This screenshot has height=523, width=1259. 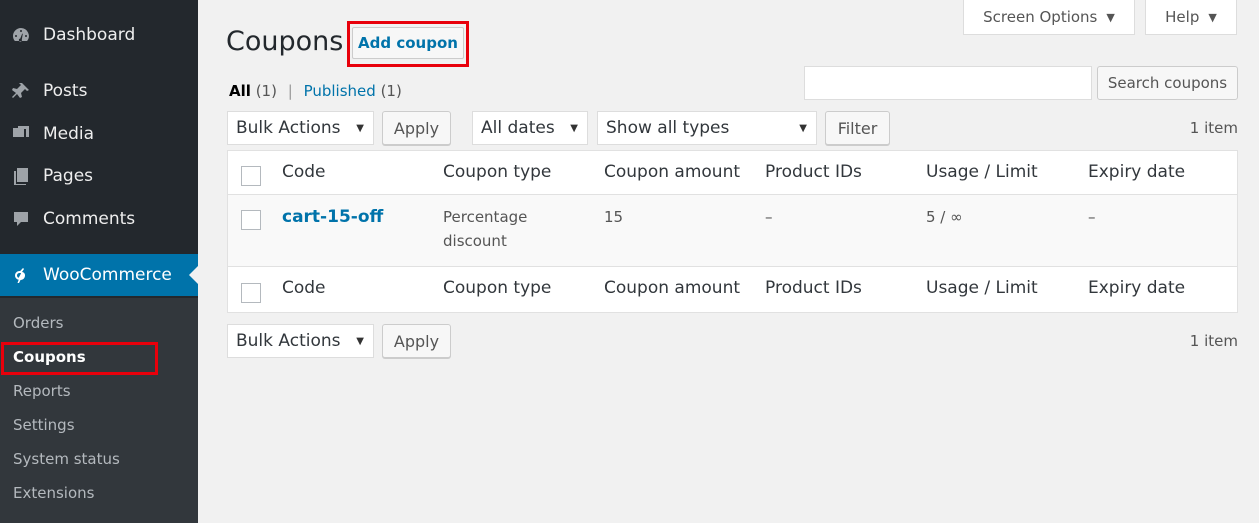 I want to click on sidebar-item-woocommerce: WooCommerce, so click(x=99, y=275).